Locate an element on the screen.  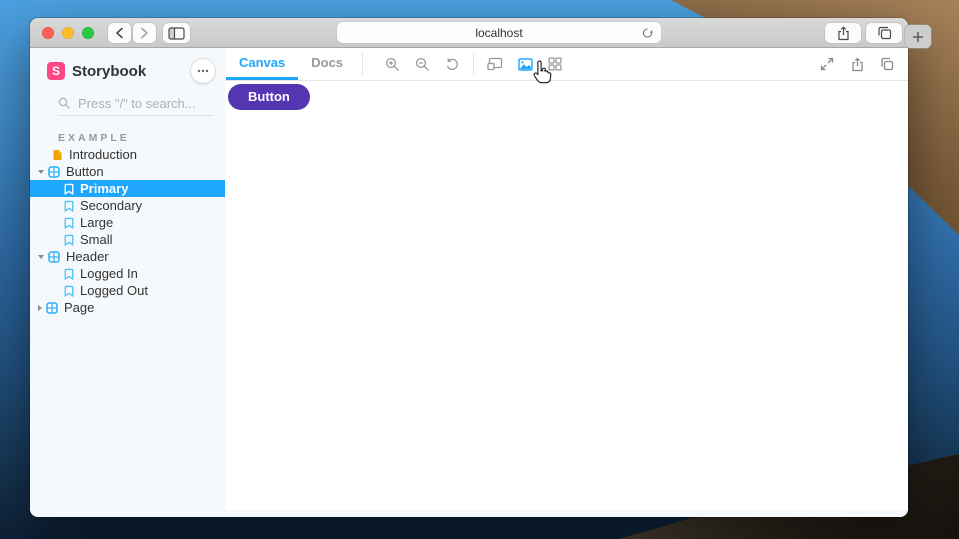
sidebar-item-page: Page is located at coordinates (127, 307).